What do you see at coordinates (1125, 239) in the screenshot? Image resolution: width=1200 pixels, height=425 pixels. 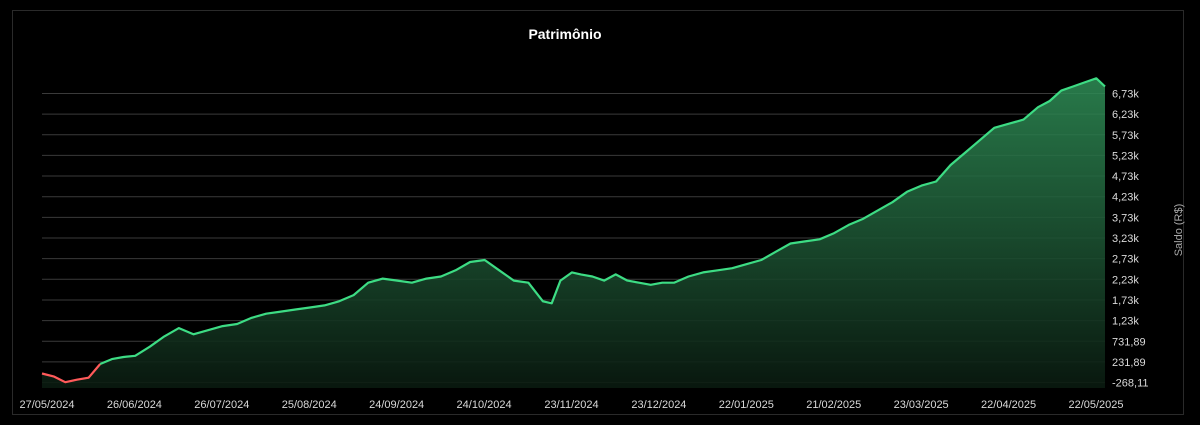 I see `y-tick-label: 3,23k` at bounding box center [1125, 239].